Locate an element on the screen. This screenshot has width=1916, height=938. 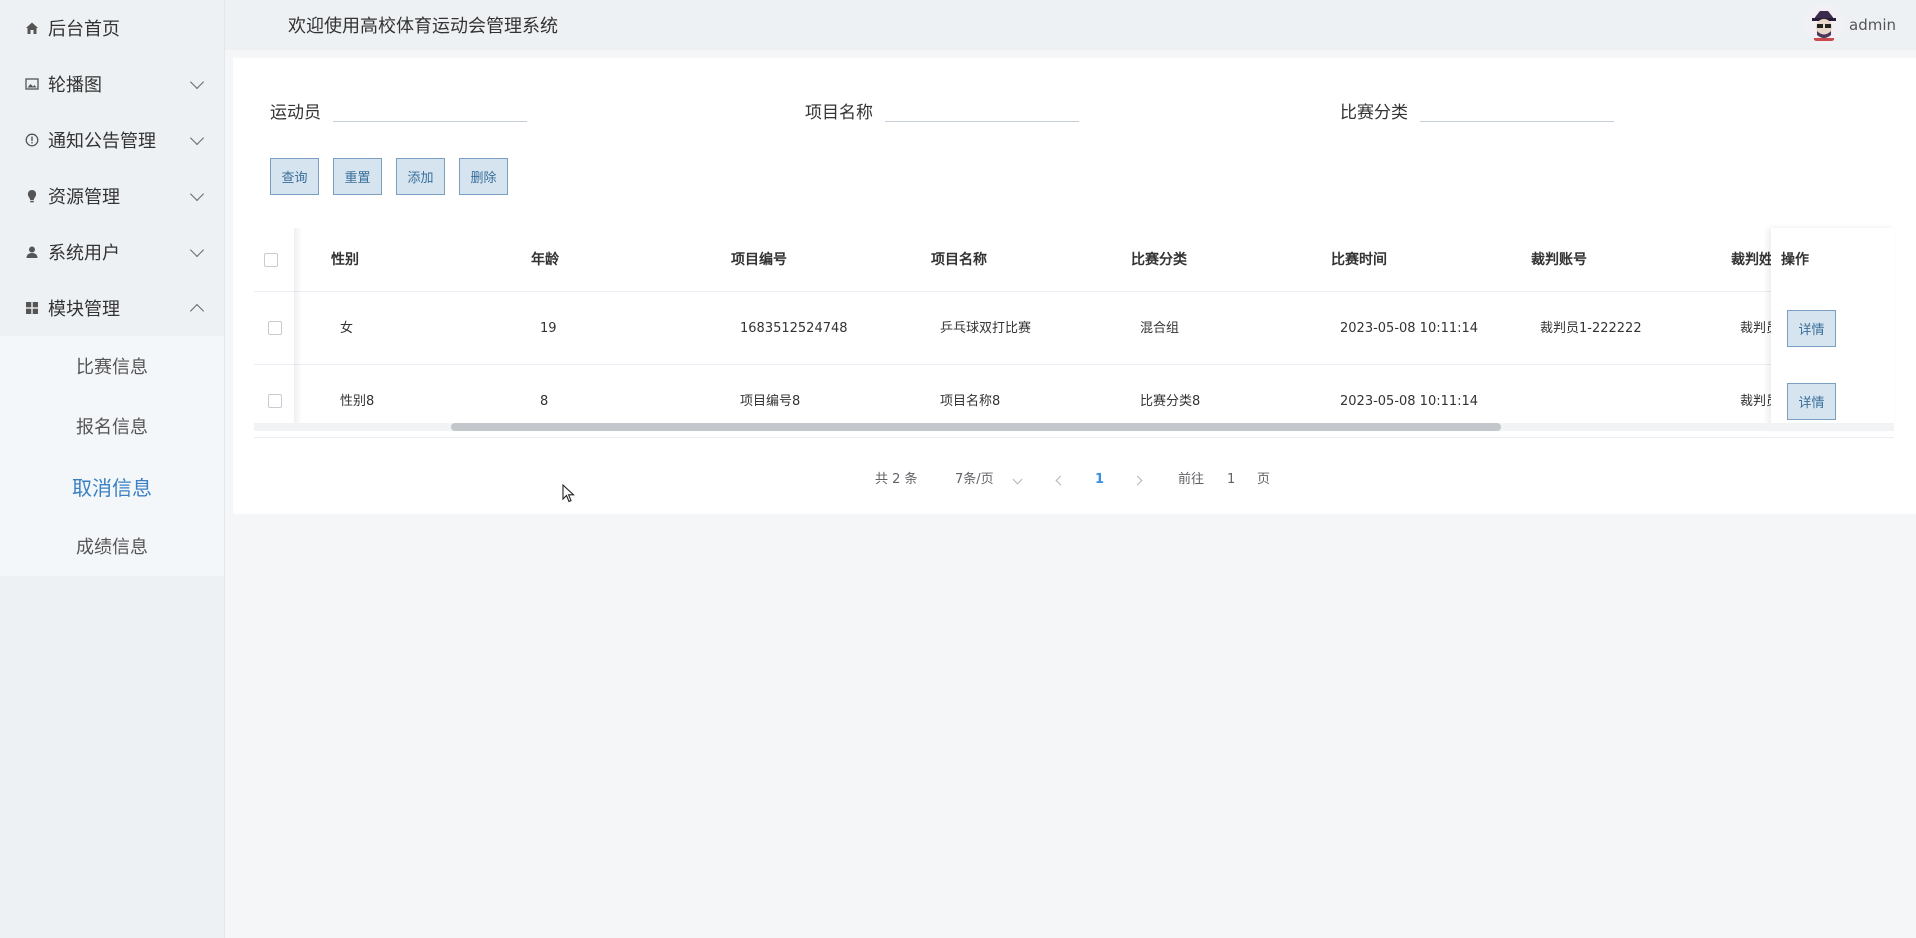
sidebar-item-label: 后台首页 is located at coordinates (84, 29).